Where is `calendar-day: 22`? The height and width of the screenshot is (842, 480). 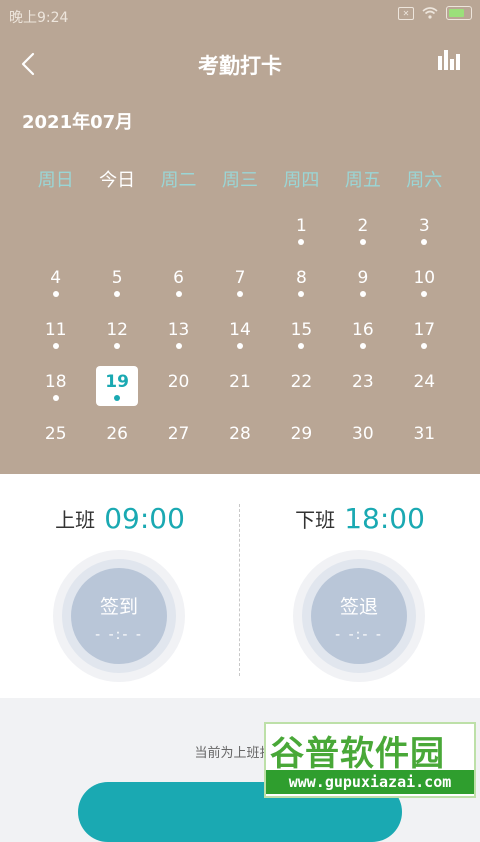
calendar-day: 22 is located at coordinates (301, 392).